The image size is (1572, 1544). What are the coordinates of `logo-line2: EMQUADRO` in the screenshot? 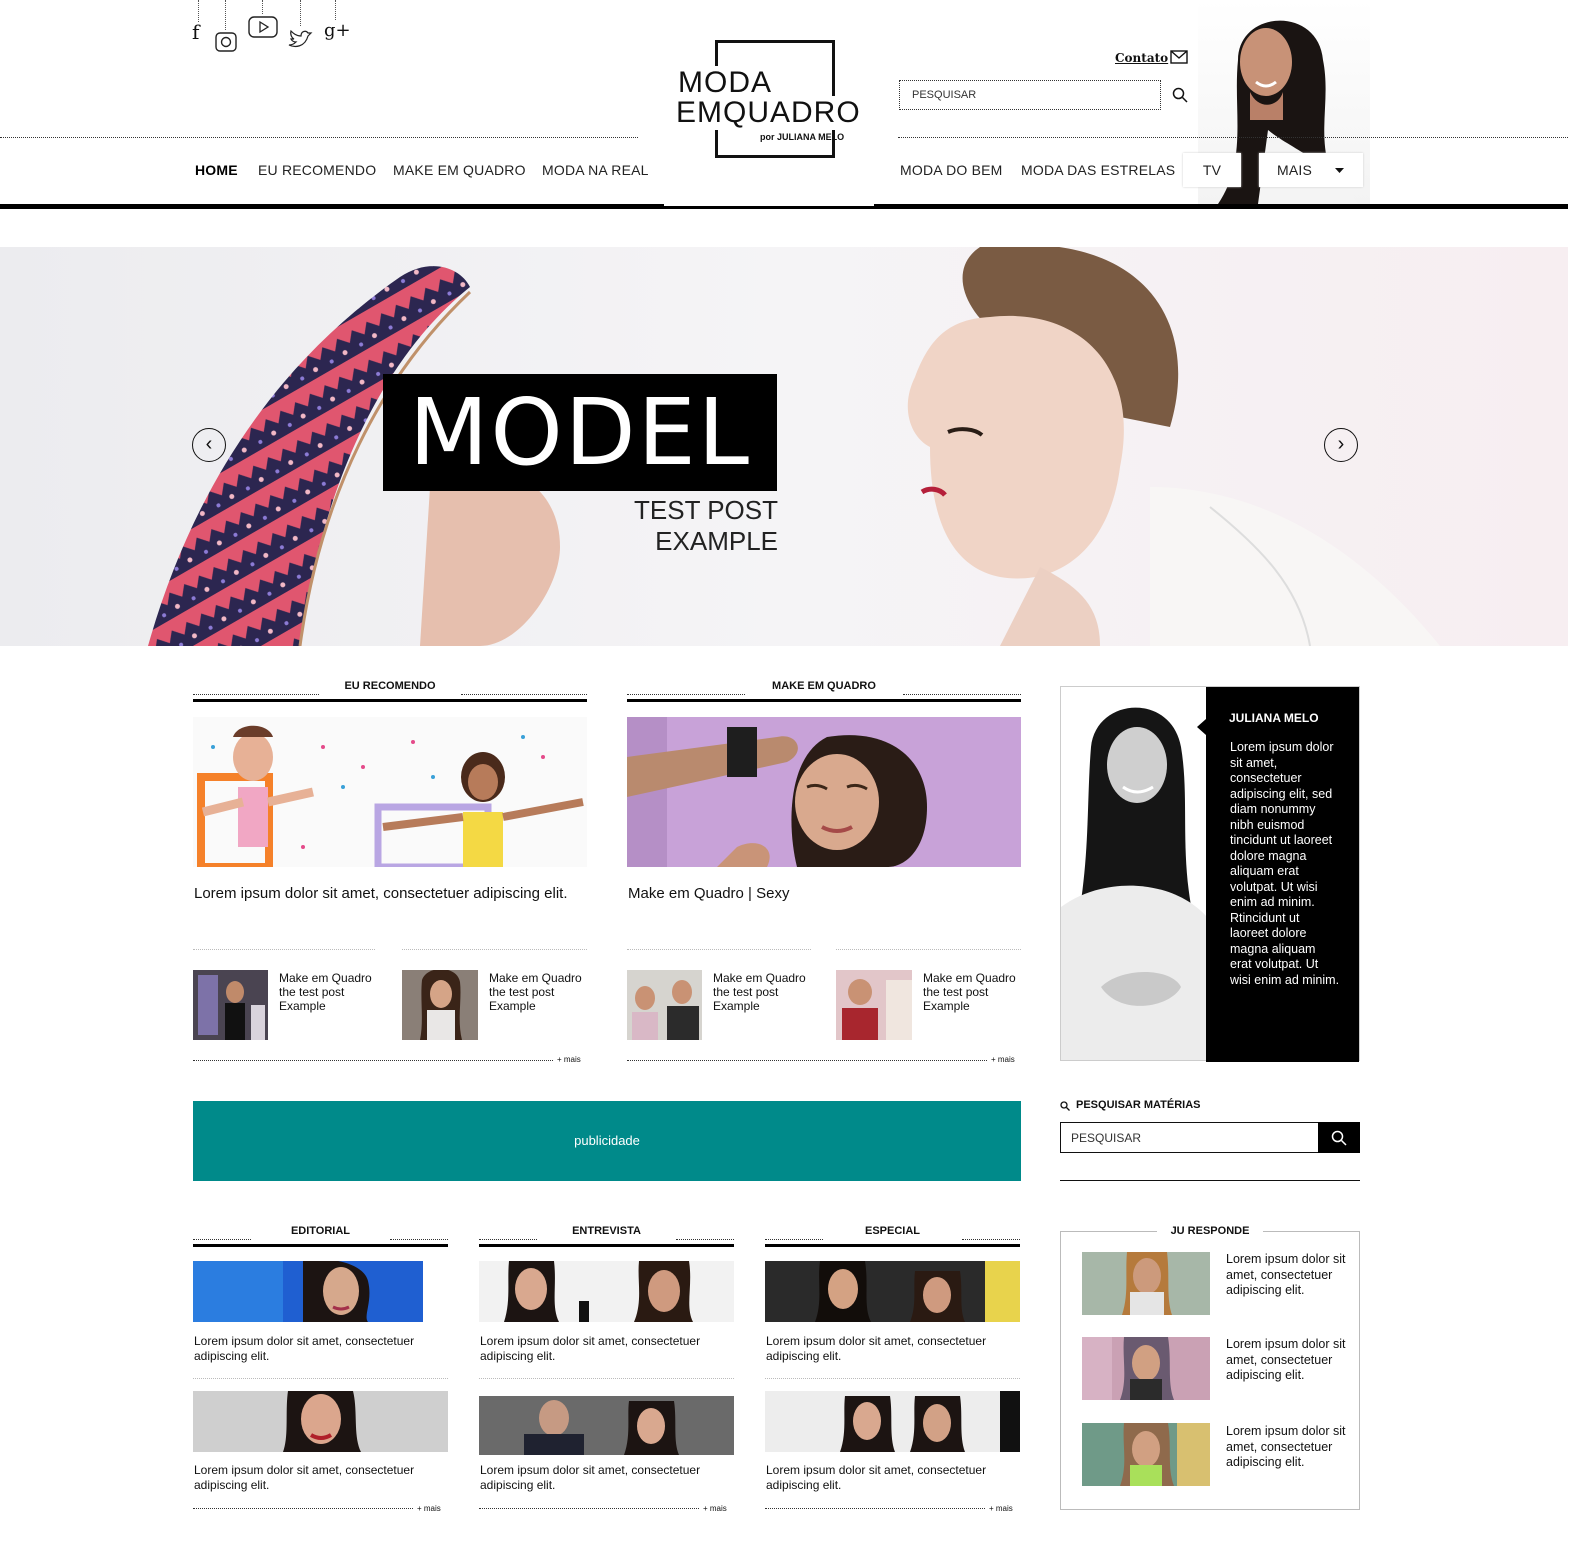 It's located at (768, 113).